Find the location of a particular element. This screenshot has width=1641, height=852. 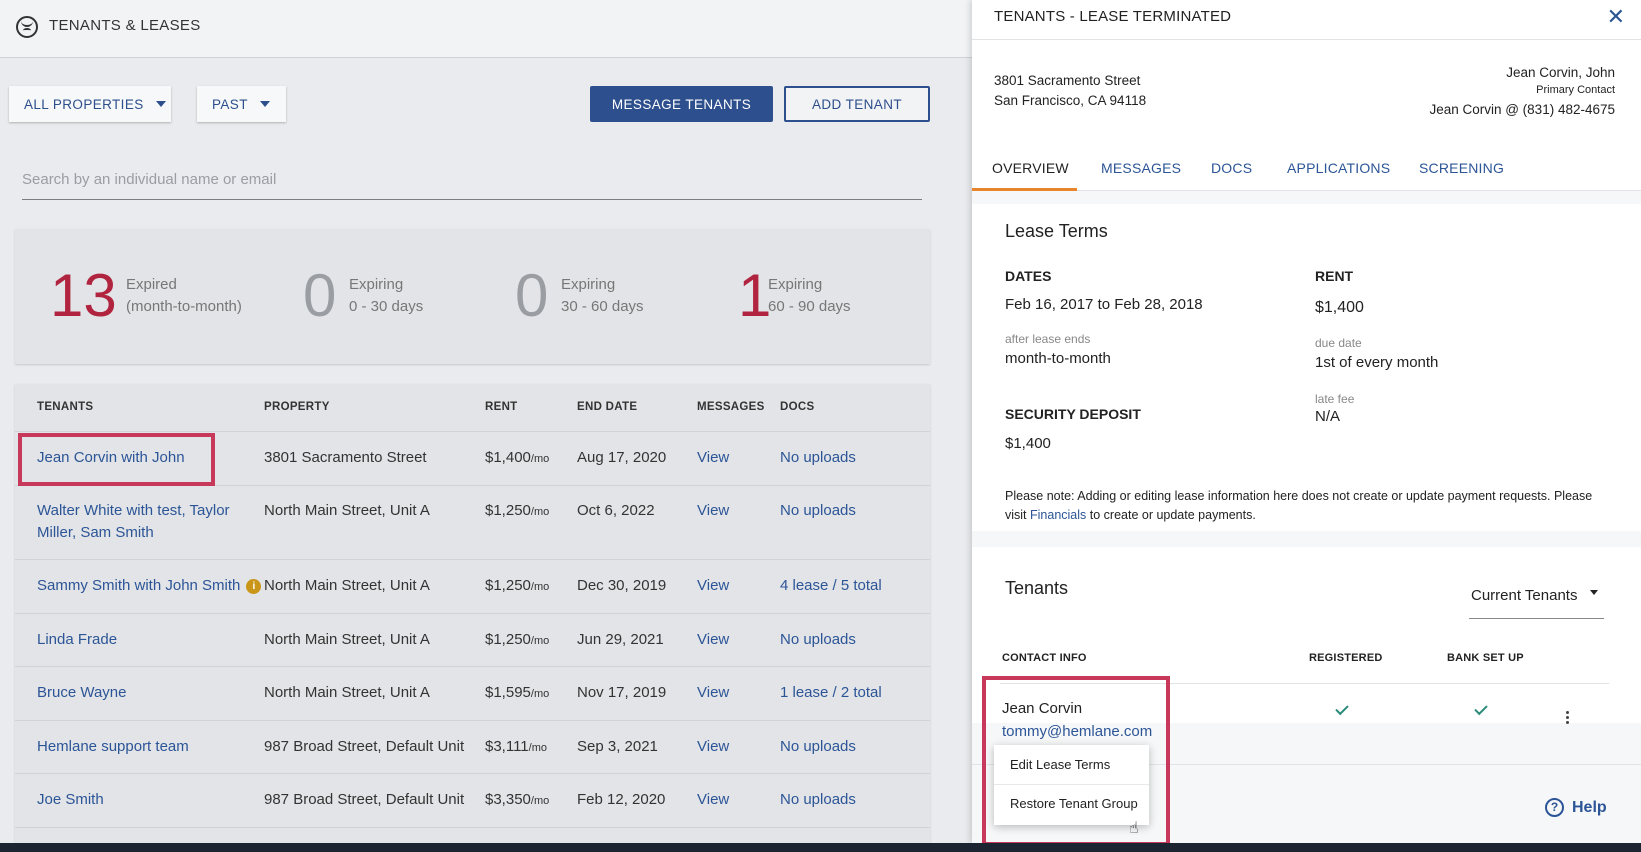

stat-sublabel: 60 - 90 days is located at coordinates (809, 306).